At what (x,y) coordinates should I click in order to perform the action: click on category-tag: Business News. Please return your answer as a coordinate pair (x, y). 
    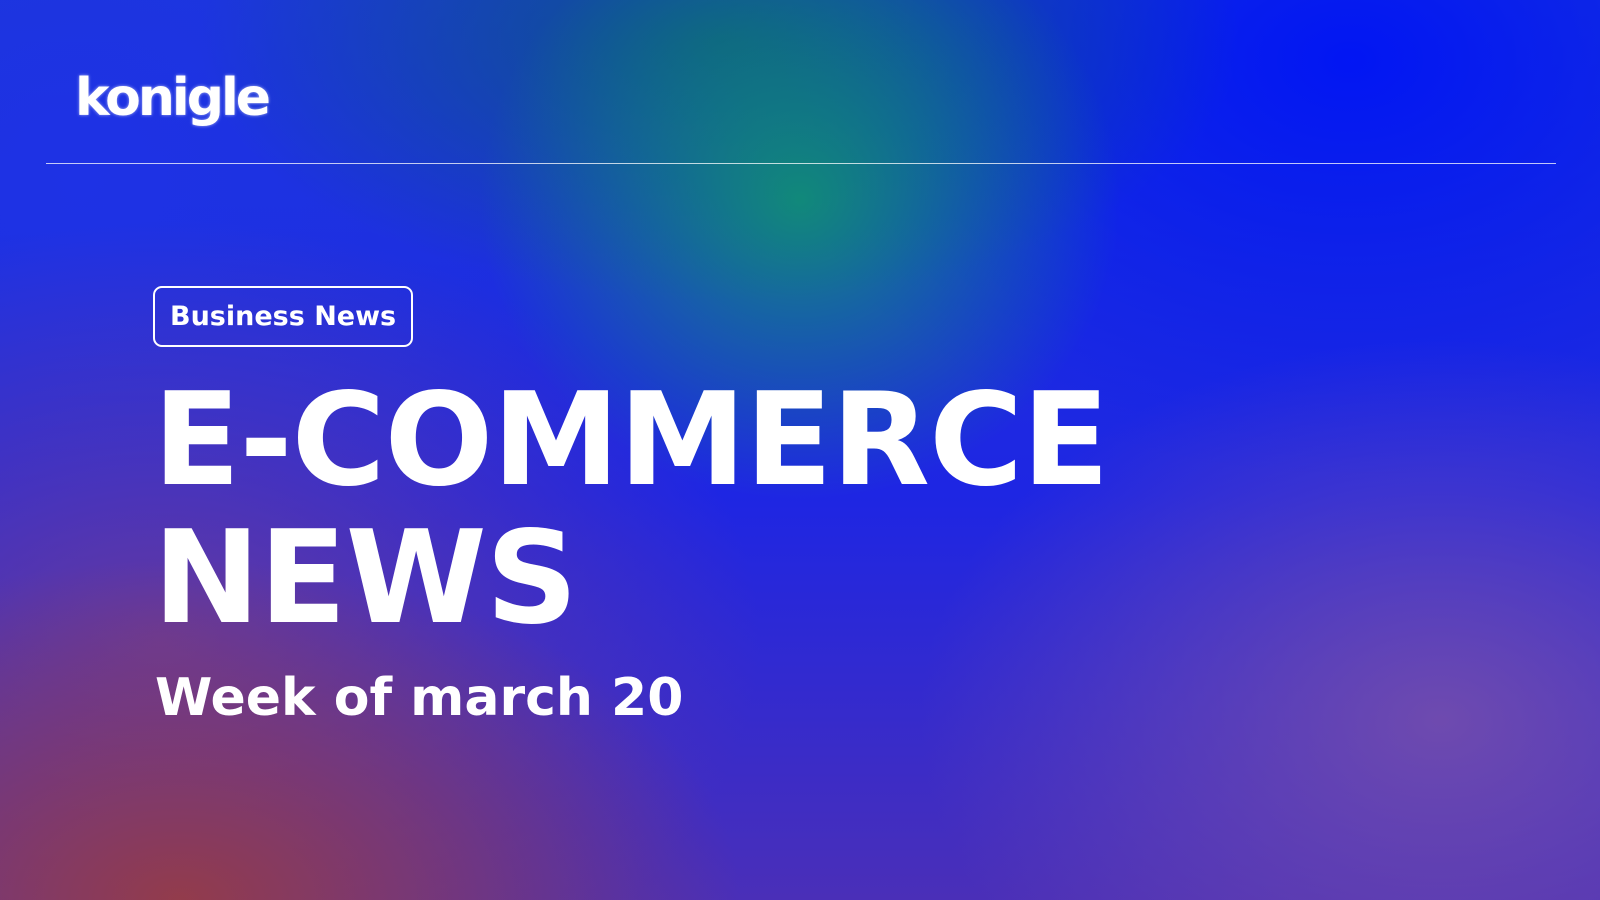
    Looking at the image, I should click on (283, 316).